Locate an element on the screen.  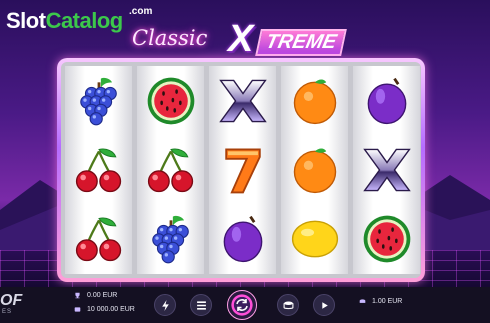
lemon-icon is located at coordinates (314, 238).